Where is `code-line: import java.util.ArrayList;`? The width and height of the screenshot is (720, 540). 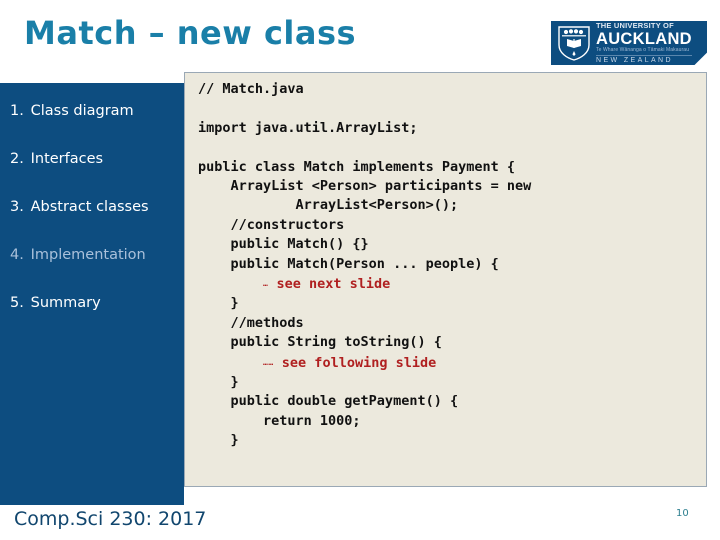 code-line: import java.util.ArrayList; is located at coordinates (364, 128).